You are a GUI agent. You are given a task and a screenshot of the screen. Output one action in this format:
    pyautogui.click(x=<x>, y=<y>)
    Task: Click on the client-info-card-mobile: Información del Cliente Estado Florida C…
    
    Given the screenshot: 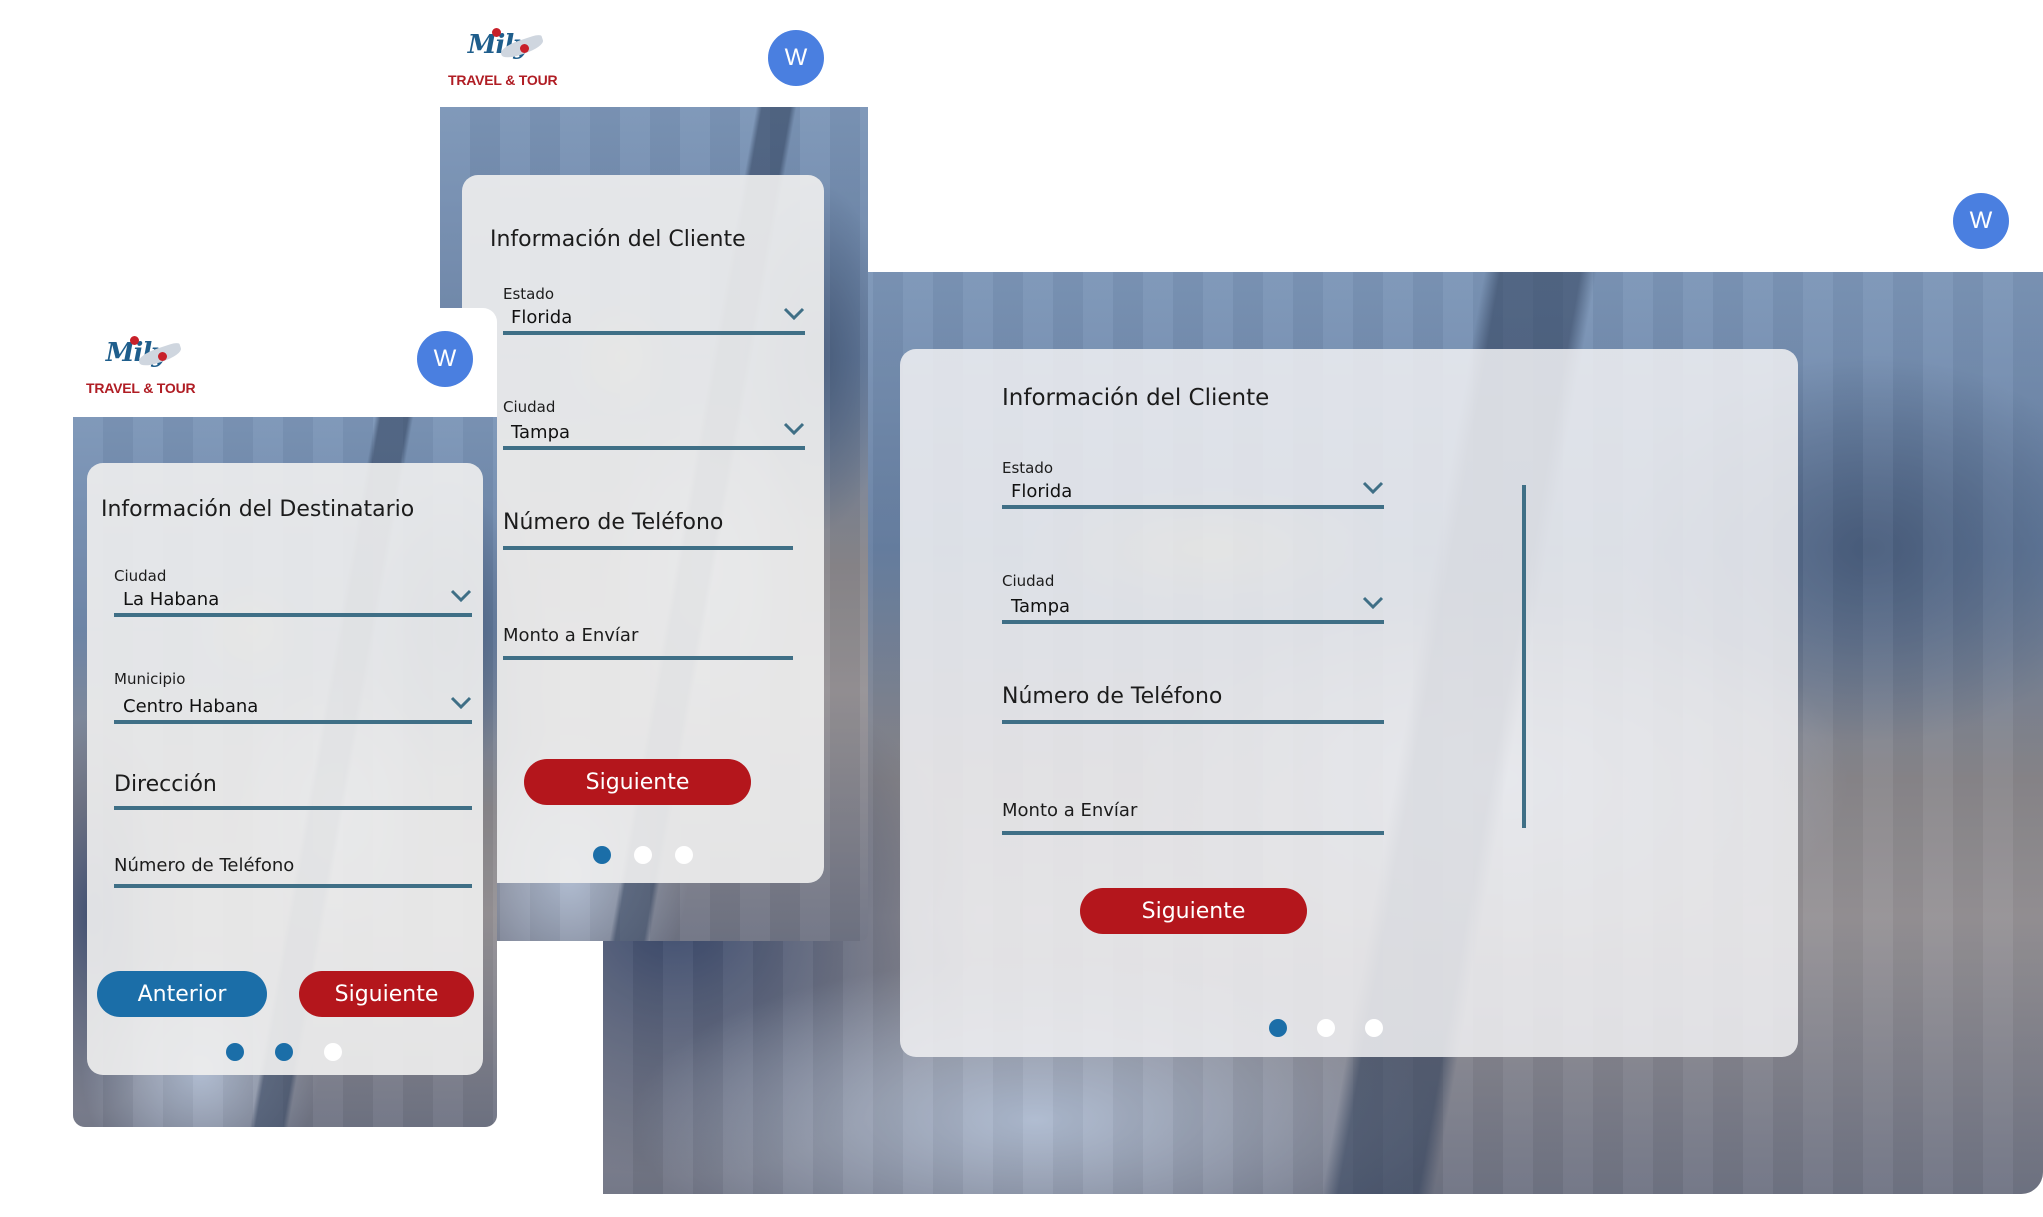 What is the action you would take?
    pyautogui.click(x=643, y=529)
    